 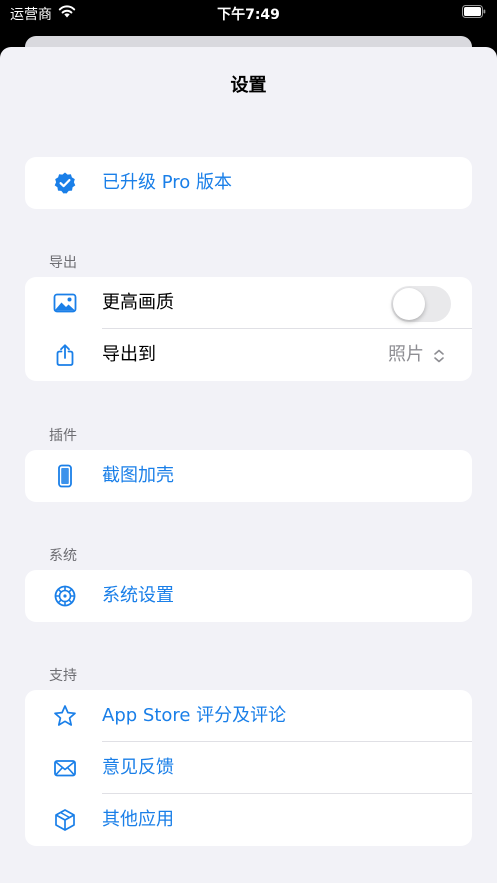 I want to click on star-icon, so click(x=65, y=715).